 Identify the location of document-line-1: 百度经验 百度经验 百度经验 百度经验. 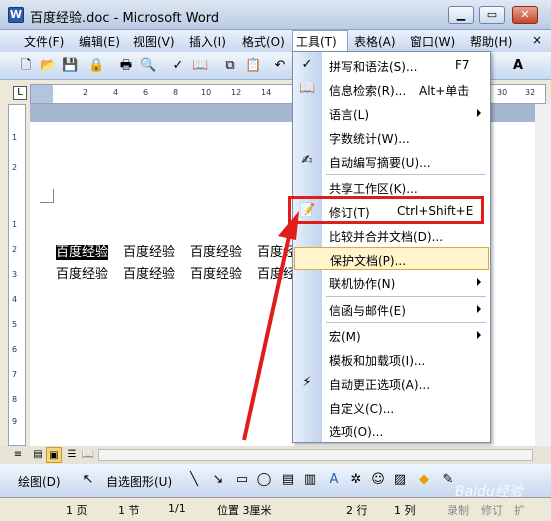
(190, 250).